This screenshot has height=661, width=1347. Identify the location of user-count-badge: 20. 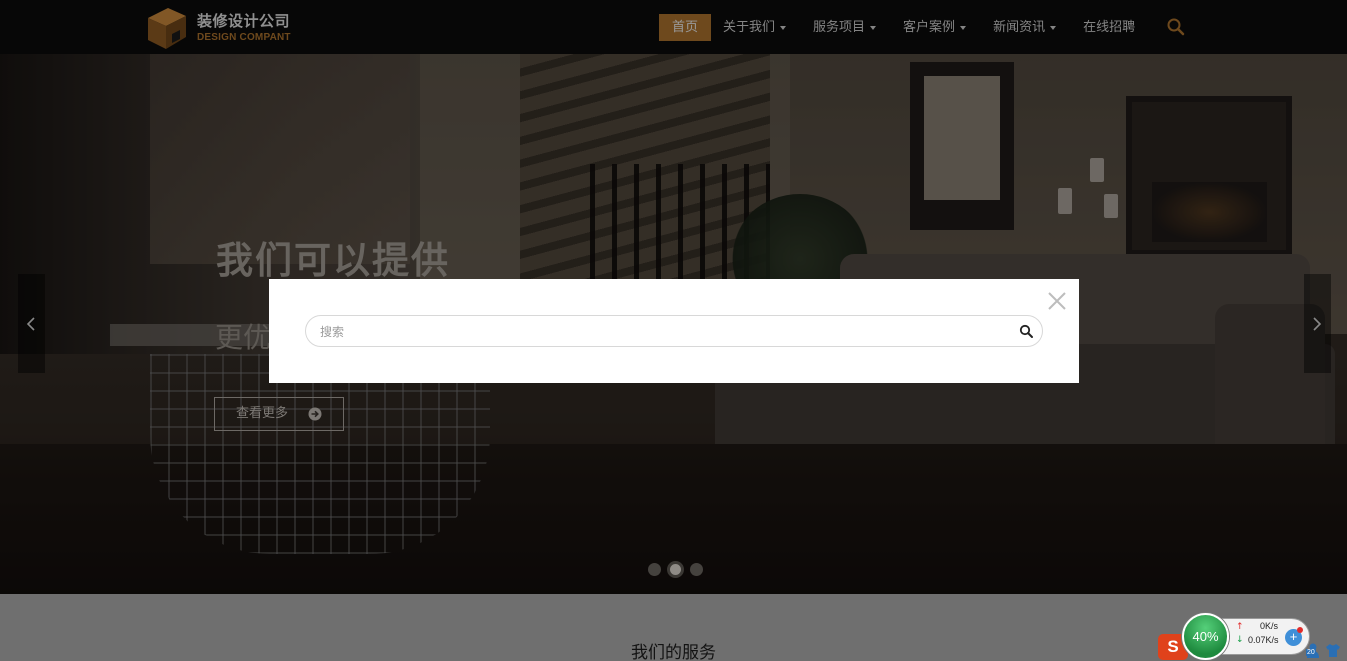
(1311, 652).